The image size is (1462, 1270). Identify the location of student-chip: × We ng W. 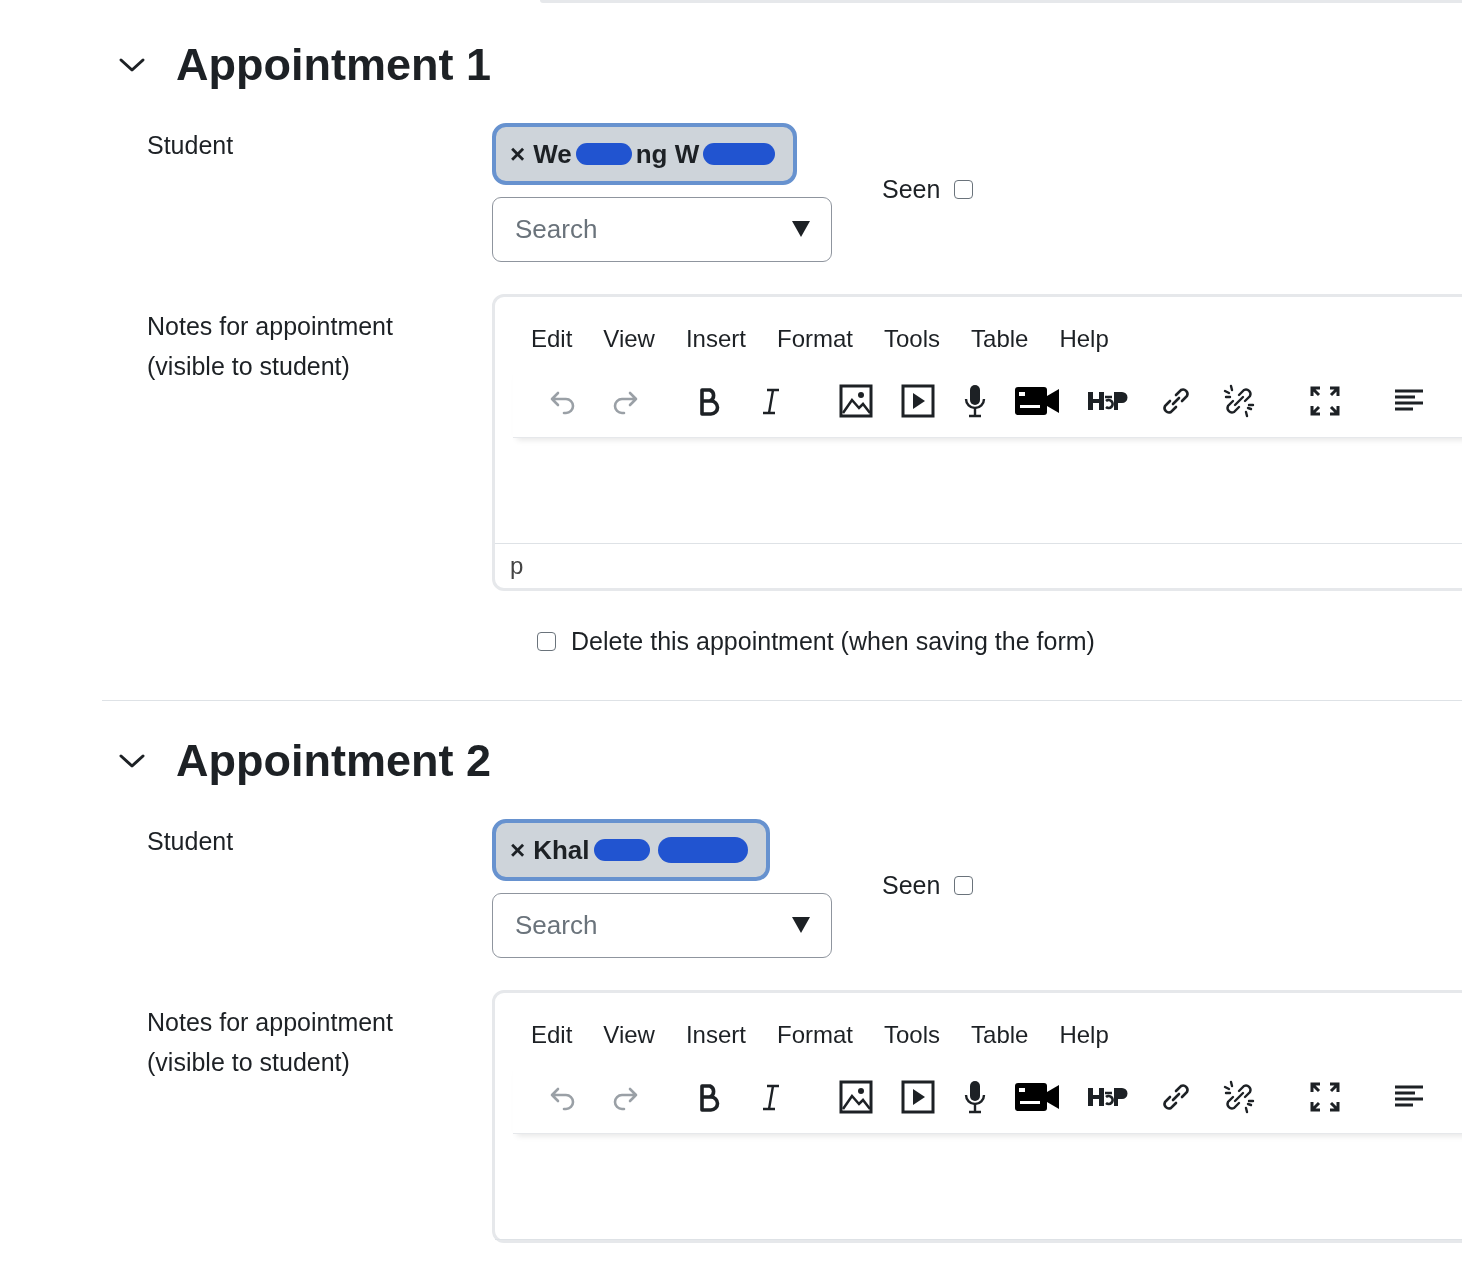
(645, 154).